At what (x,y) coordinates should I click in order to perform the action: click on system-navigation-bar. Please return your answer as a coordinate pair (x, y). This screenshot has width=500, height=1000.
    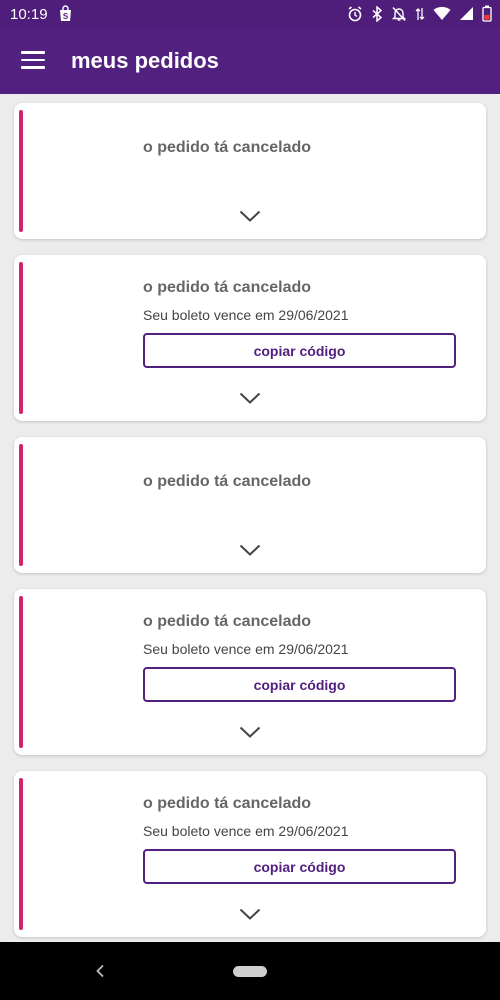
    Looking at the image, I should click on (250, 971).